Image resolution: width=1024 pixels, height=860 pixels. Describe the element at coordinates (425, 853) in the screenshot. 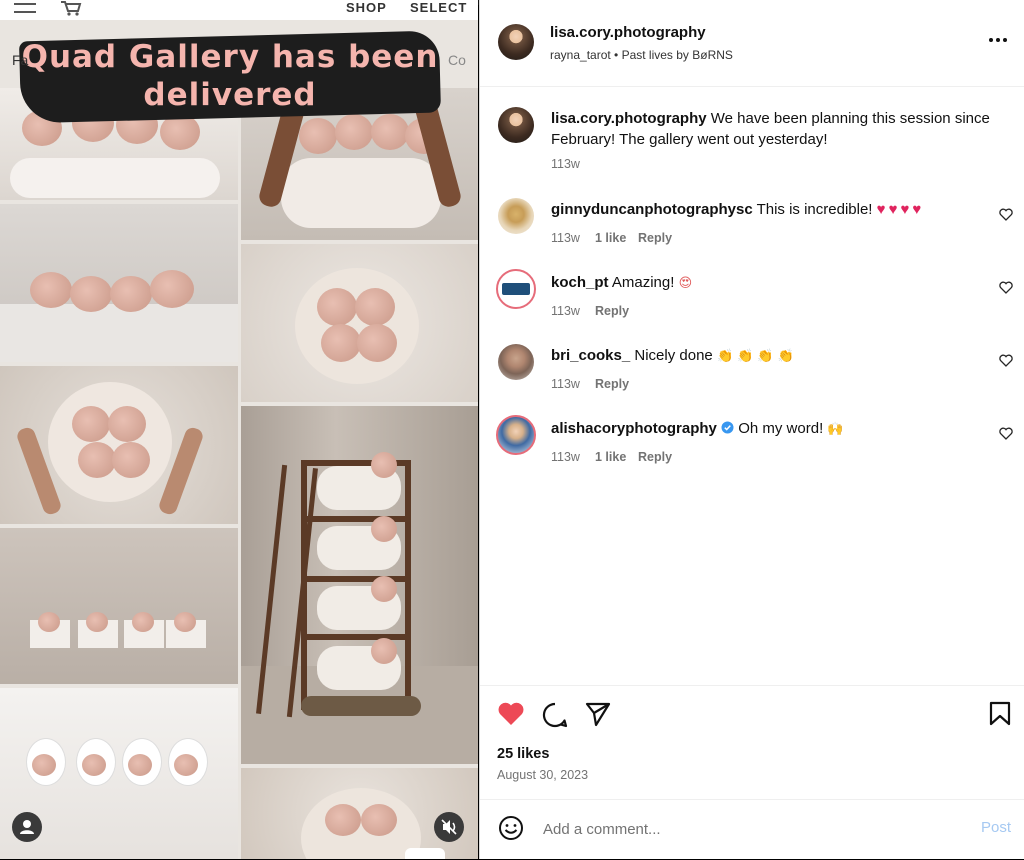

I see `media-scroll-handle` at that location.